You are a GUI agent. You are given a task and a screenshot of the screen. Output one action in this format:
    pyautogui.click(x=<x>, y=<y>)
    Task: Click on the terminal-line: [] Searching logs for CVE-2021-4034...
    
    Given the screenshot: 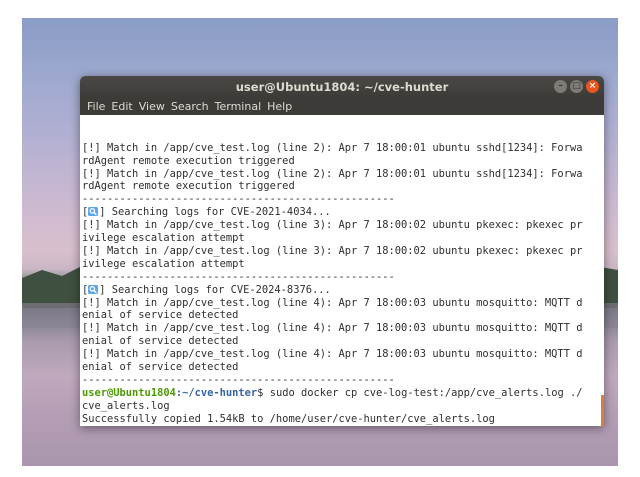 What is the action you would take?
    pyautogui.click(x=343, y=212)
    